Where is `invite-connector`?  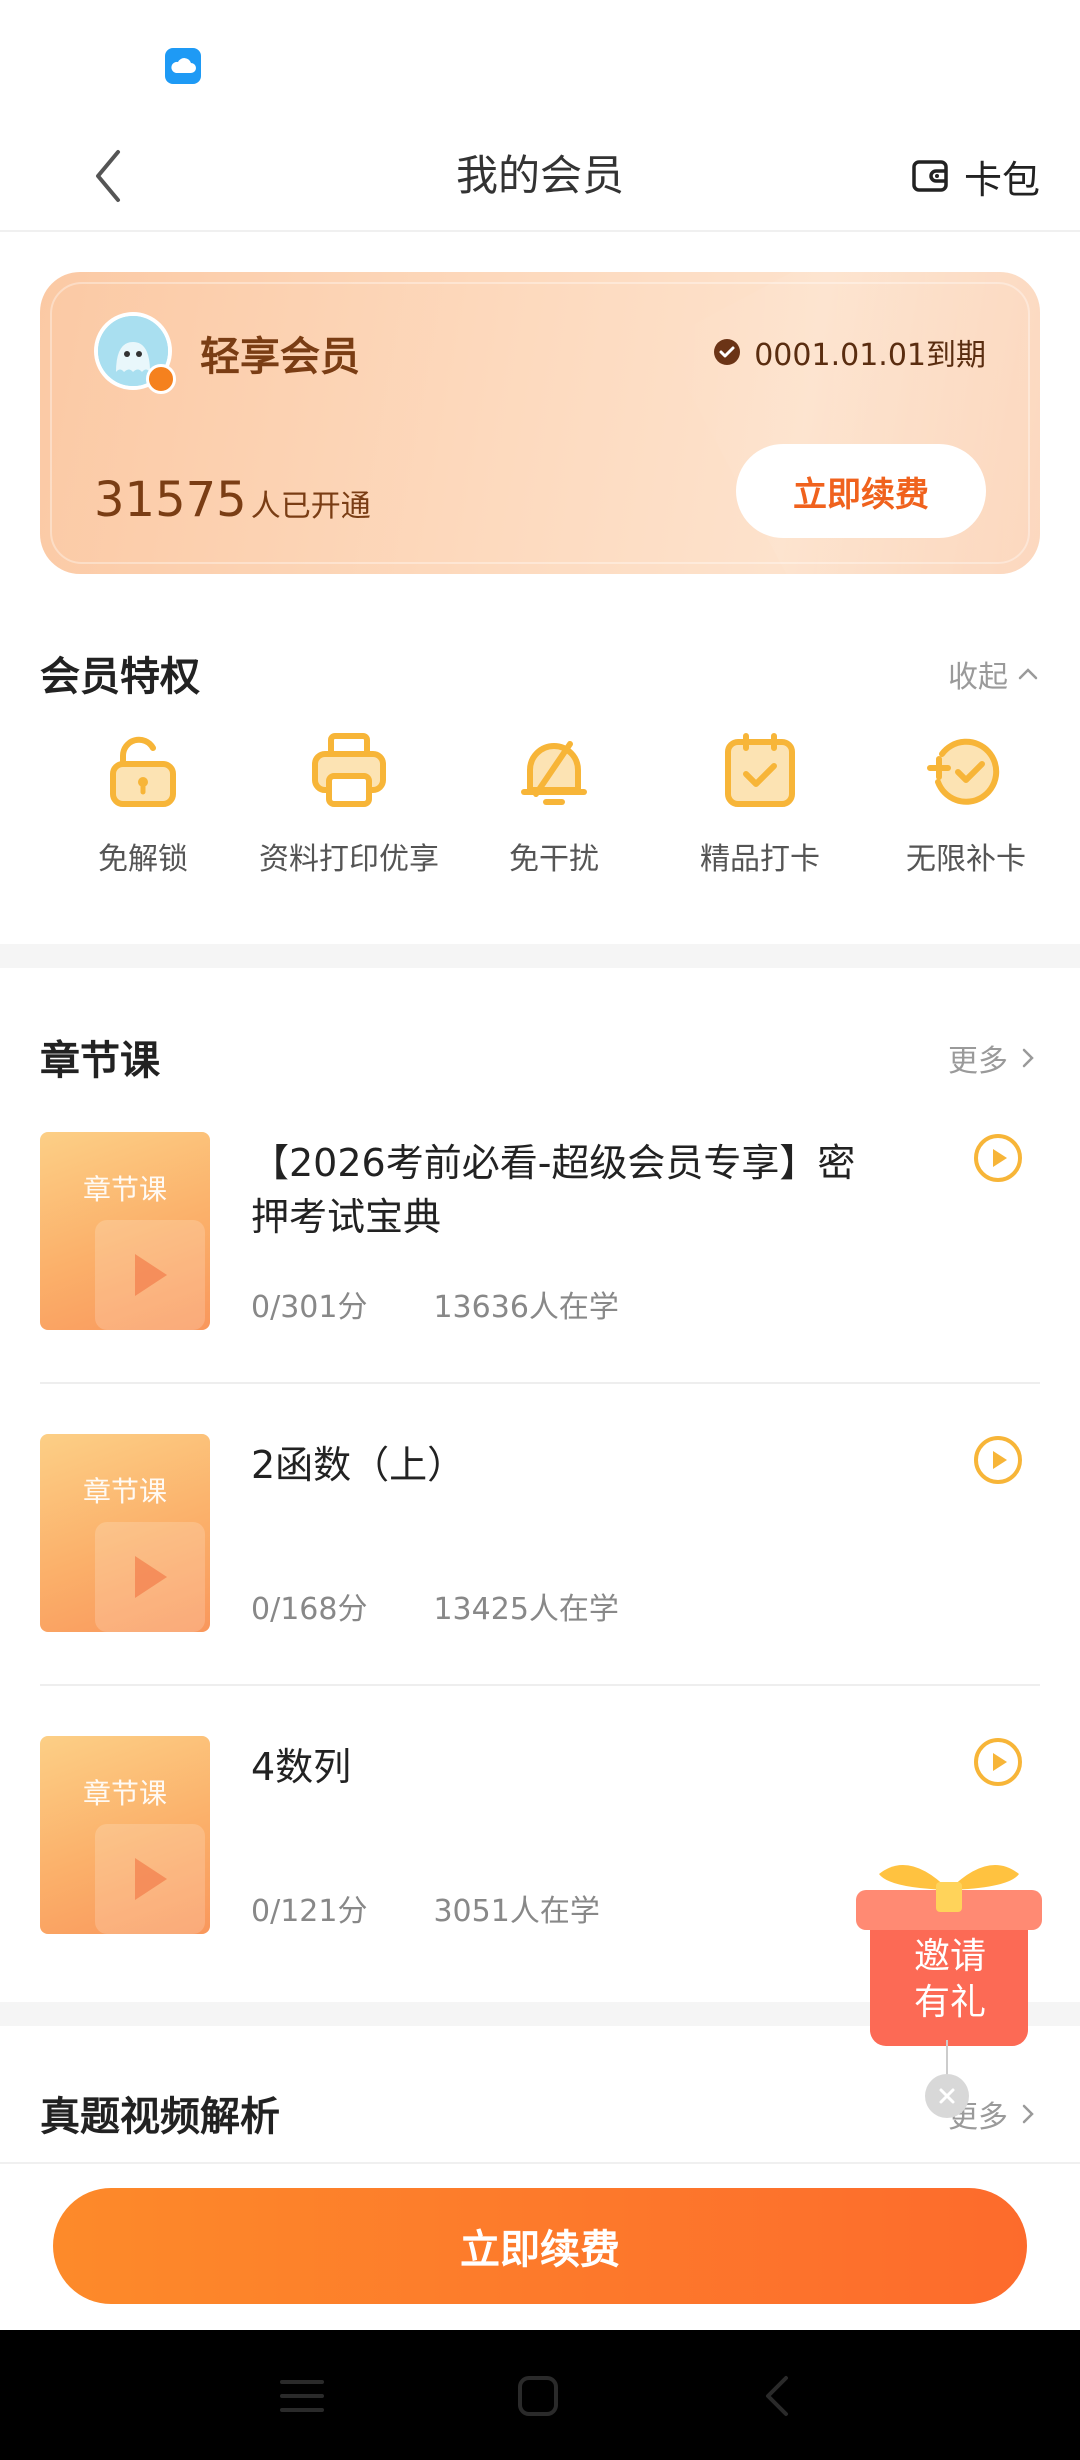
invite-connector is located at coordinates (947, 2058).